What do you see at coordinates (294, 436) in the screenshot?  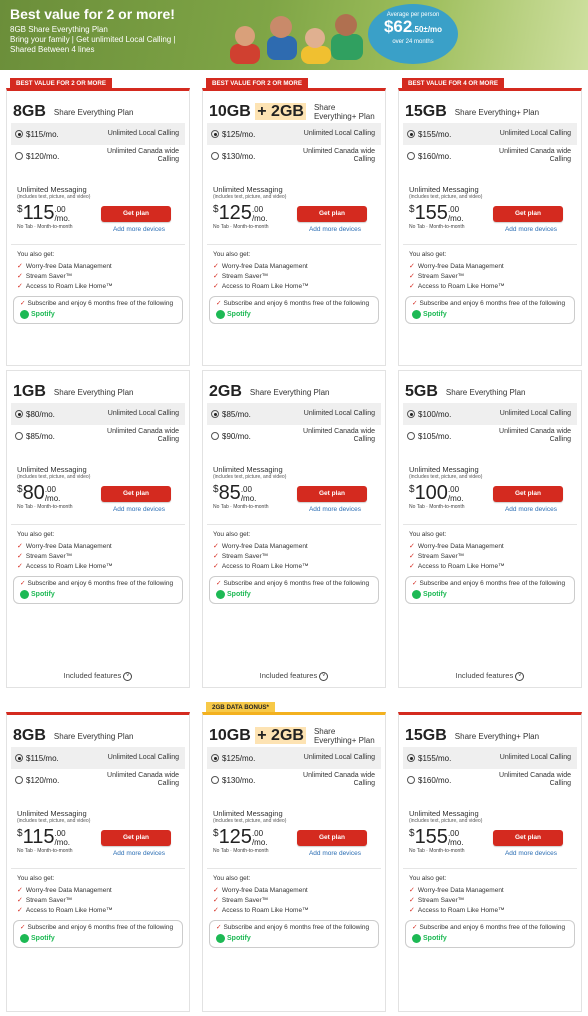 I see `price-option-canada: $90/mo. Unlimited Canada wide Calling` at bounding box center [294, 436].